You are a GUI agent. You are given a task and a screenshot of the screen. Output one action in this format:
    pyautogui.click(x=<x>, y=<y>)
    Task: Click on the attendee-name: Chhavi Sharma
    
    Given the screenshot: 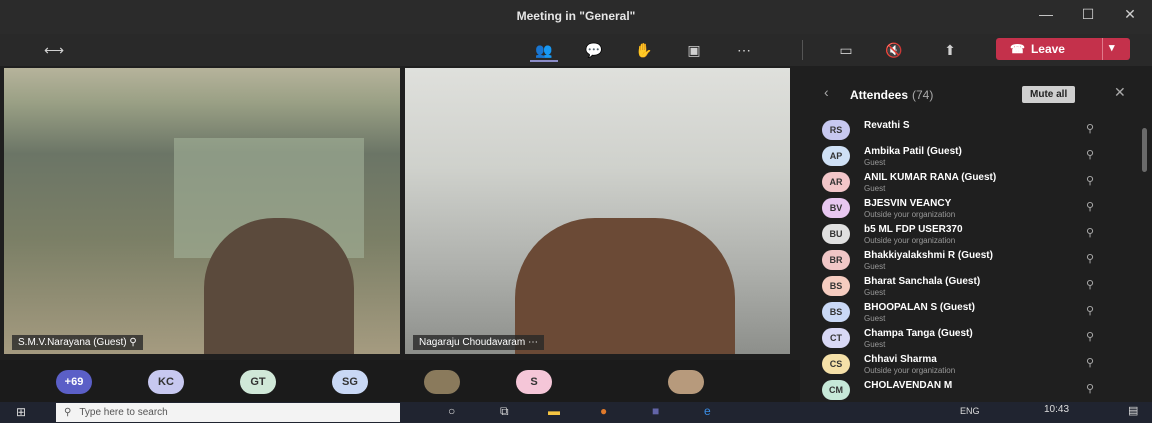 What is the action you would take?
    pyautogui.click(x=900, y=359)
    